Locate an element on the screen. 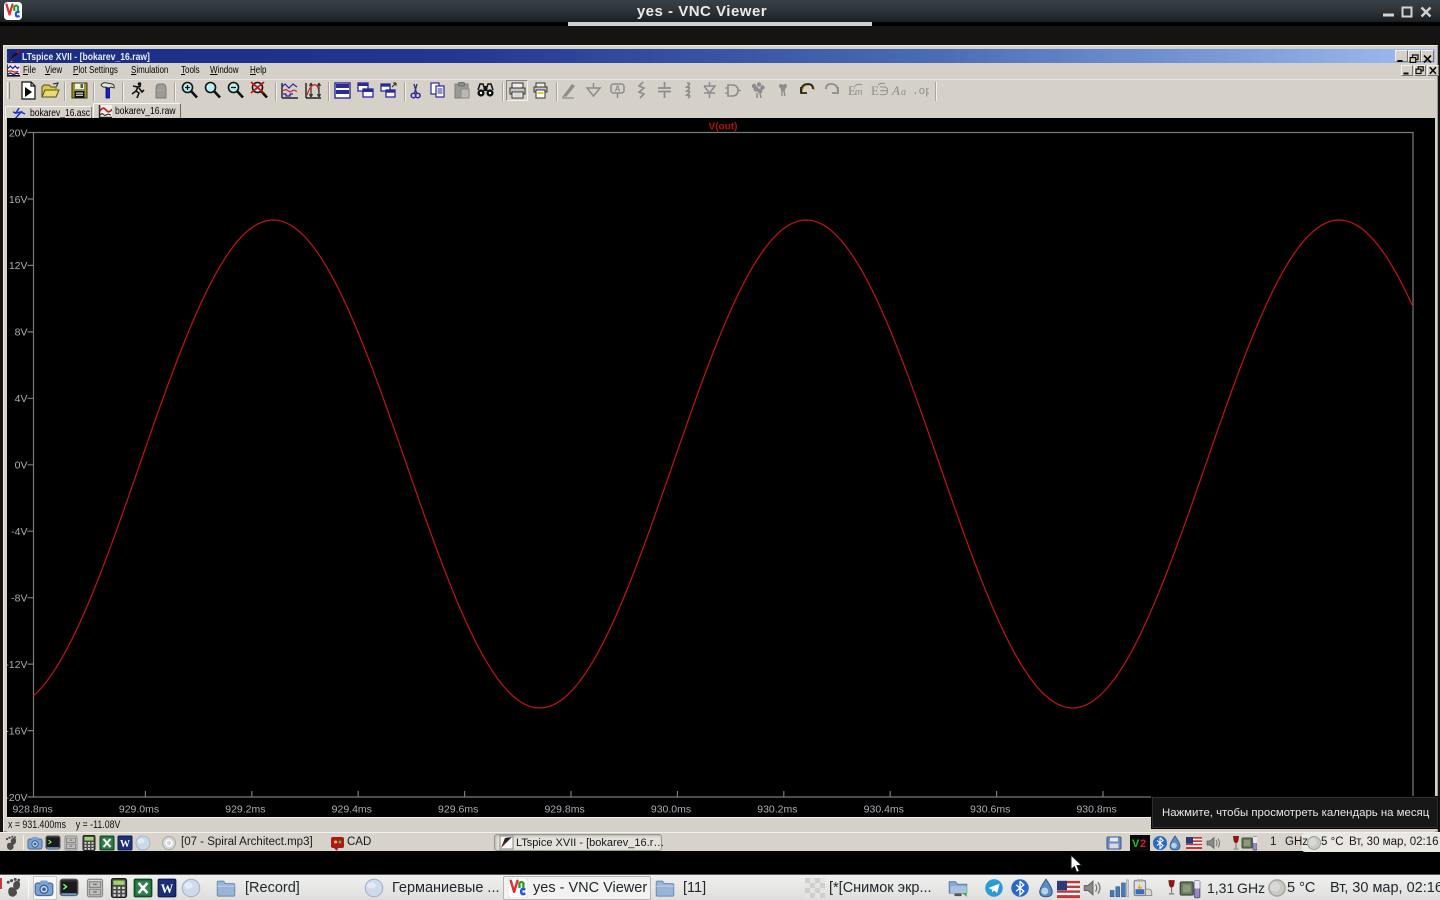 This screenshot has height=900, width=1440. svg-text: 930.2ms is located at coordinates (777, 809).